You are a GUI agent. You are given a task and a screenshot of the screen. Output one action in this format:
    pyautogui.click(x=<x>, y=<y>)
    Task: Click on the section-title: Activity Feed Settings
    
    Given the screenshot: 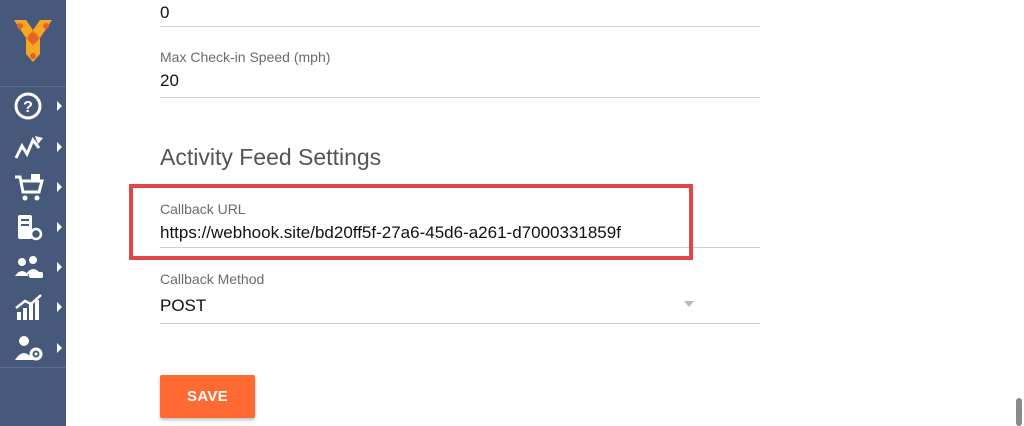 What is the action you would take?
    pyautogui.click(x=271, y=157)
    